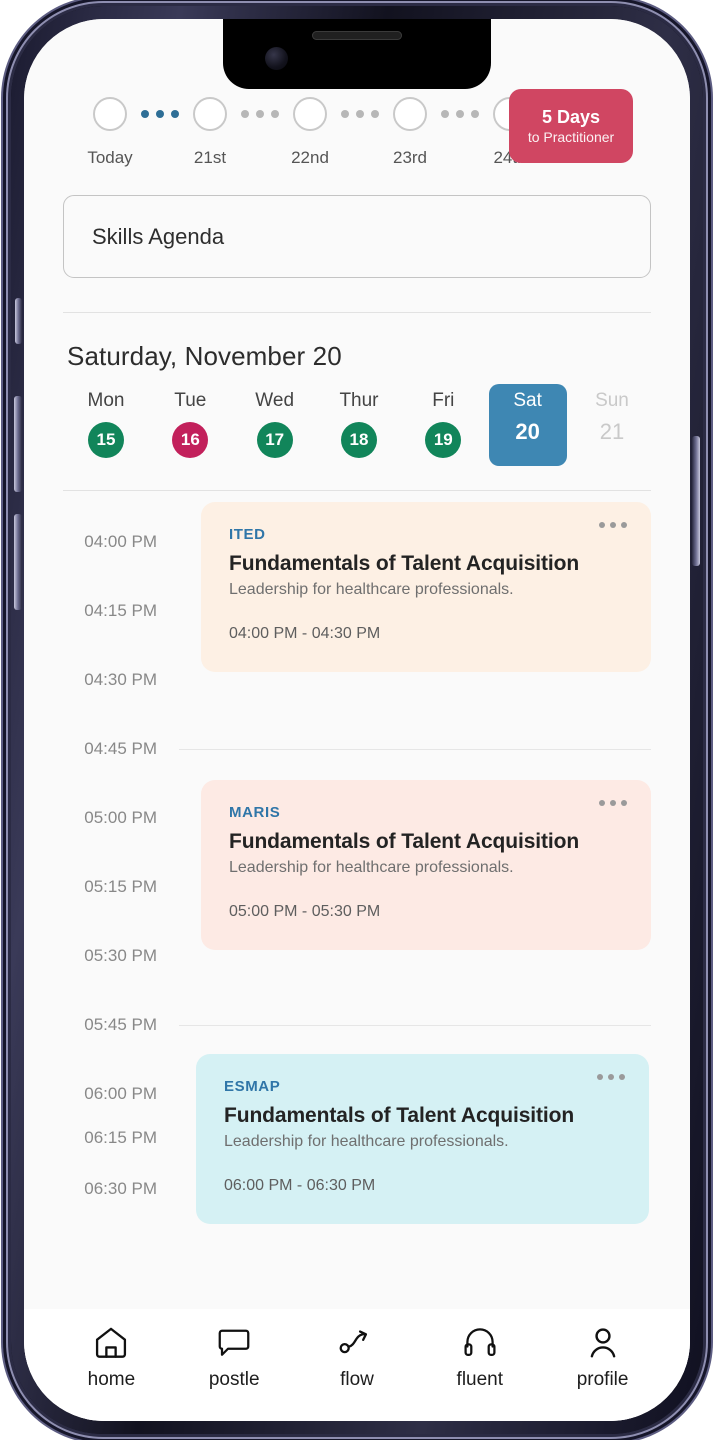 Image resolution: width=714 pixels, height=1440 pixels. I want to click on step-label: 22nd, so click(310, 157).